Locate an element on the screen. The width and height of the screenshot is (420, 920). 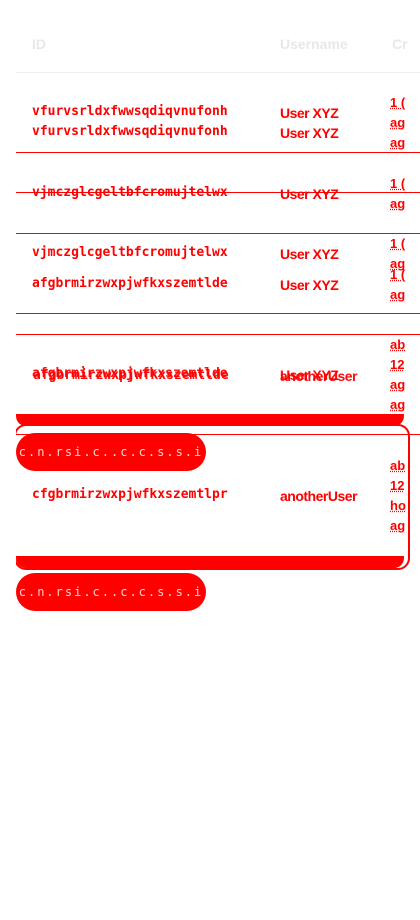
id-cell: vjmczglcgeltbfcromujtelwx is located at coordinates (130, 252).